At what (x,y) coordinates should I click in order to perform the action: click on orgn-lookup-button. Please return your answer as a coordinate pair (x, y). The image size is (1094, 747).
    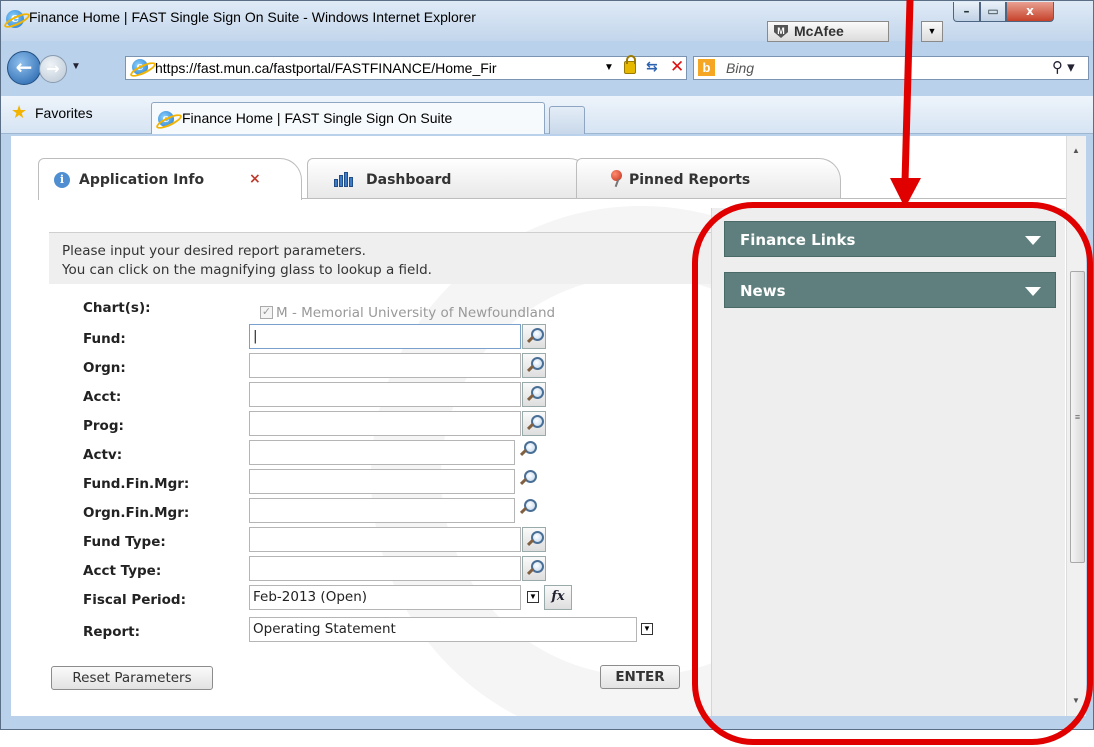
    Looking at the image, I should click on (534, 365).